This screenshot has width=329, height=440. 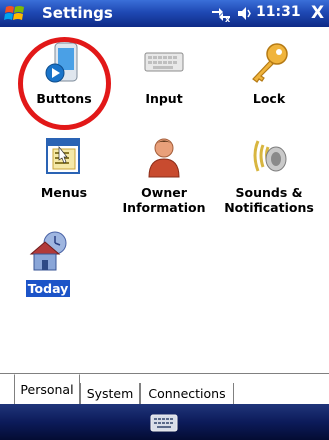 I want to click on svg-text: x, so click(x=228, y=18).